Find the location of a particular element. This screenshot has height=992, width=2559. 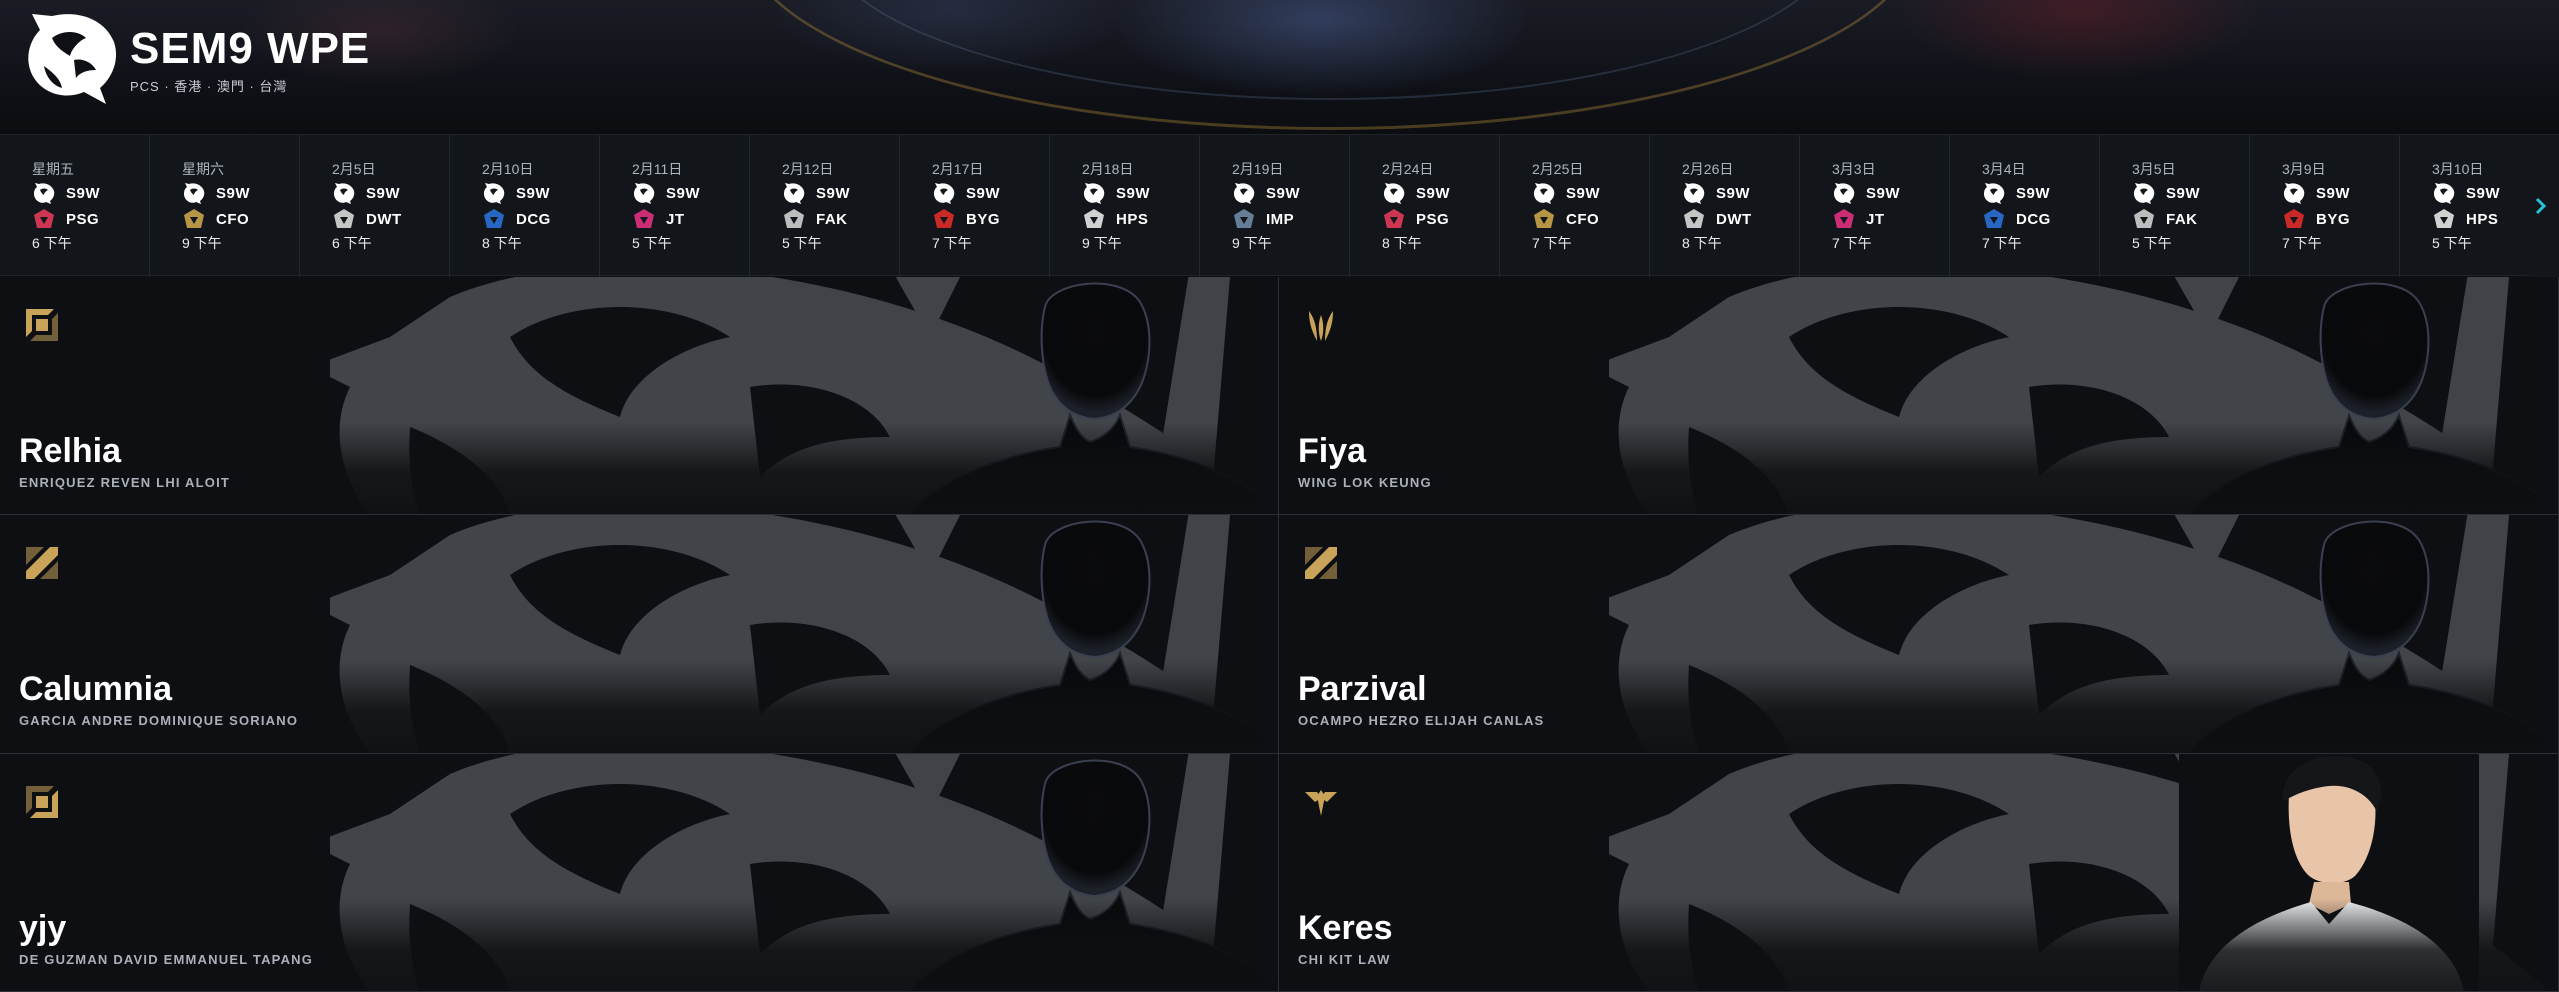

match-opponent-code: BYG is located at coordinates (2333, 219).